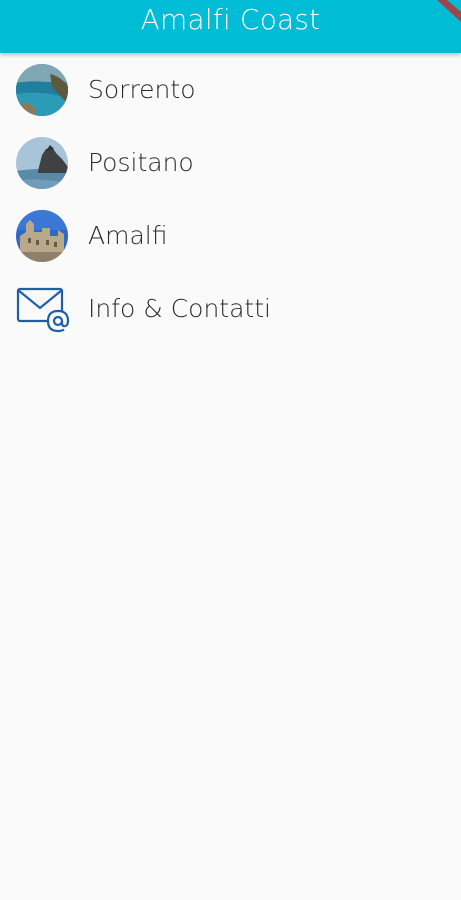  What do you see at coordinates (230, 89) in the screenshot?
I see `list-item-sorrento: Sorrento` at bounding box center [230, 89].